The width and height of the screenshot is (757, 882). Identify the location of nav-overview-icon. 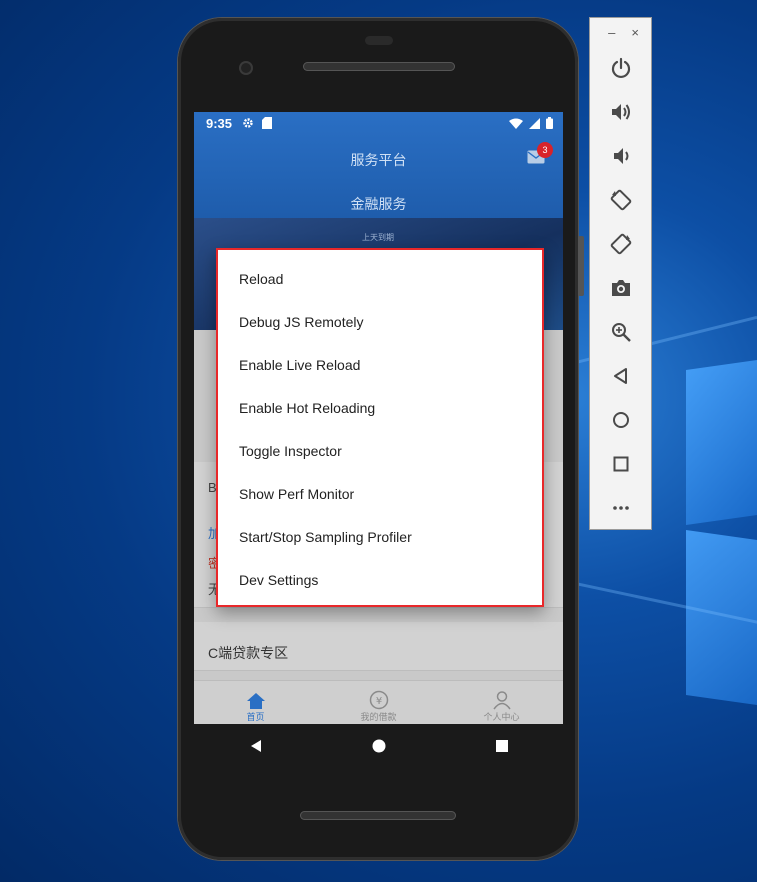
(502, 746).